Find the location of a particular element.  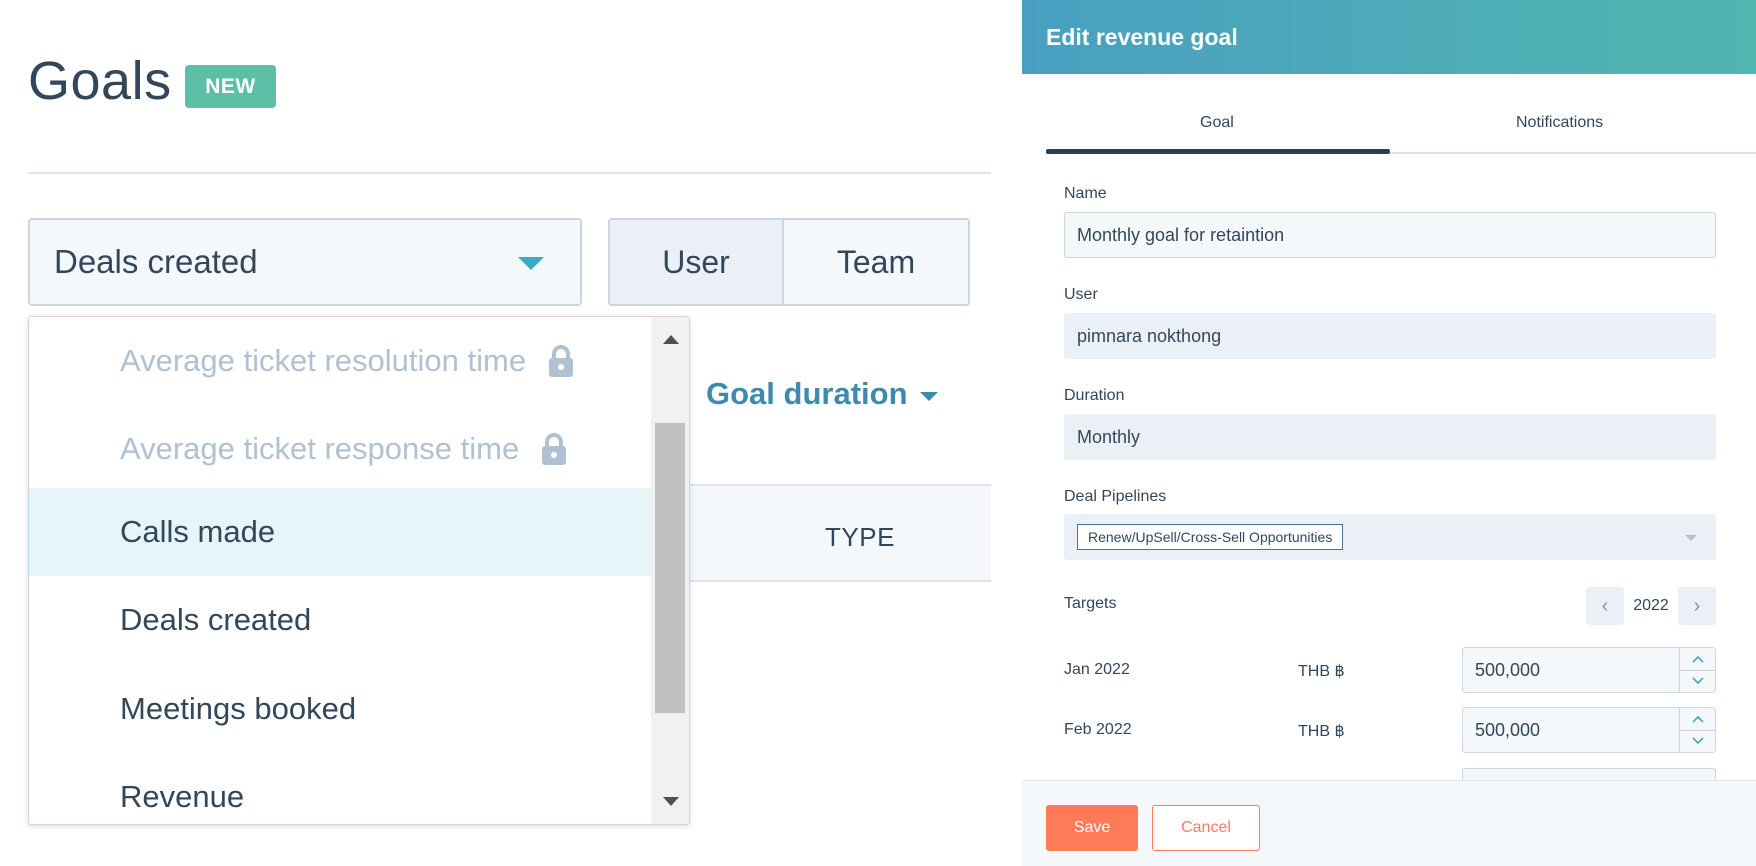

dropdown-item-avg-ticket-resolution: Average ticket resolution time is located at coordinates (341, 361).